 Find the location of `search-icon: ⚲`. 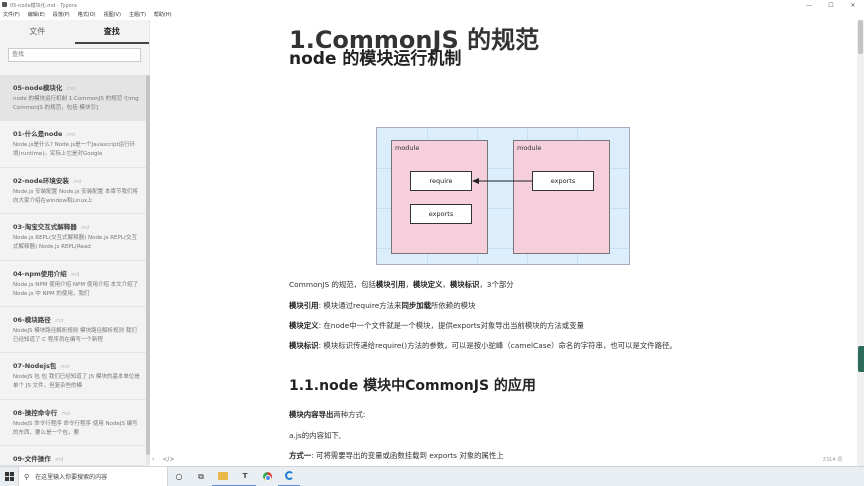

search-icon: ⚲ is located at coordinates (27, 476).